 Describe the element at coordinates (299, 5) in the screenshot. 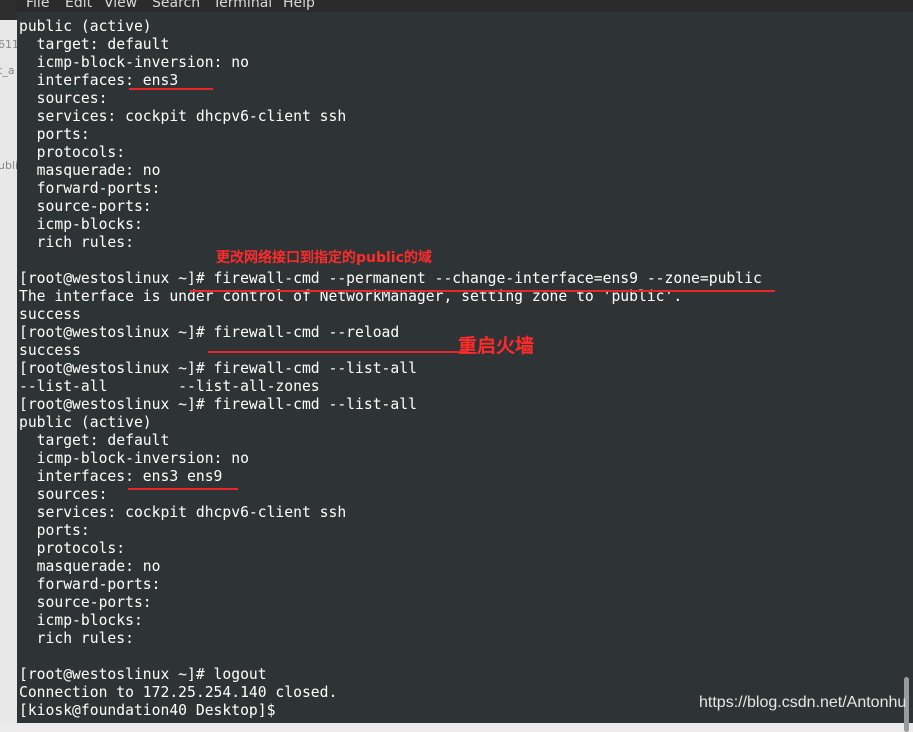

I see `menu-help: Help` at that location.